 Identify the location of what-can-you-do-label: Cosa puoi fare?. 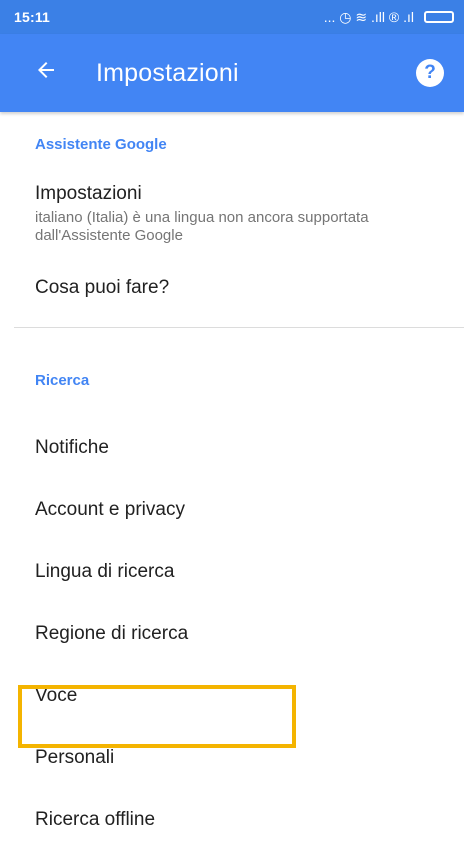
(102, 287).